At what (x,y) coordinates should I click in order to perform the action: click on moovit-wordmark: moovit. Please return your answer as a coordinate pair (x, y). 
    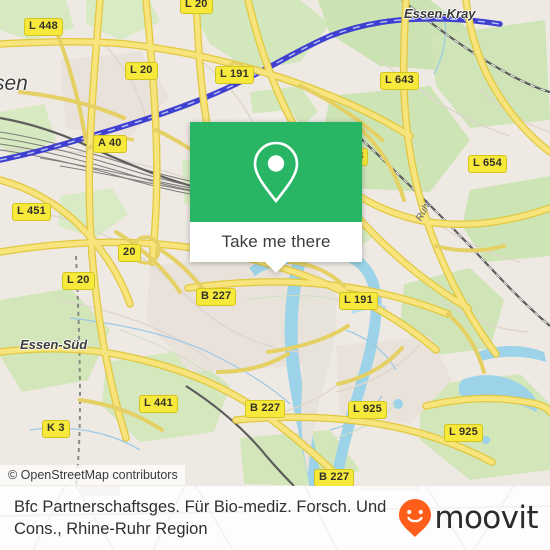
    Looking at the image, I should click on (486, 517).